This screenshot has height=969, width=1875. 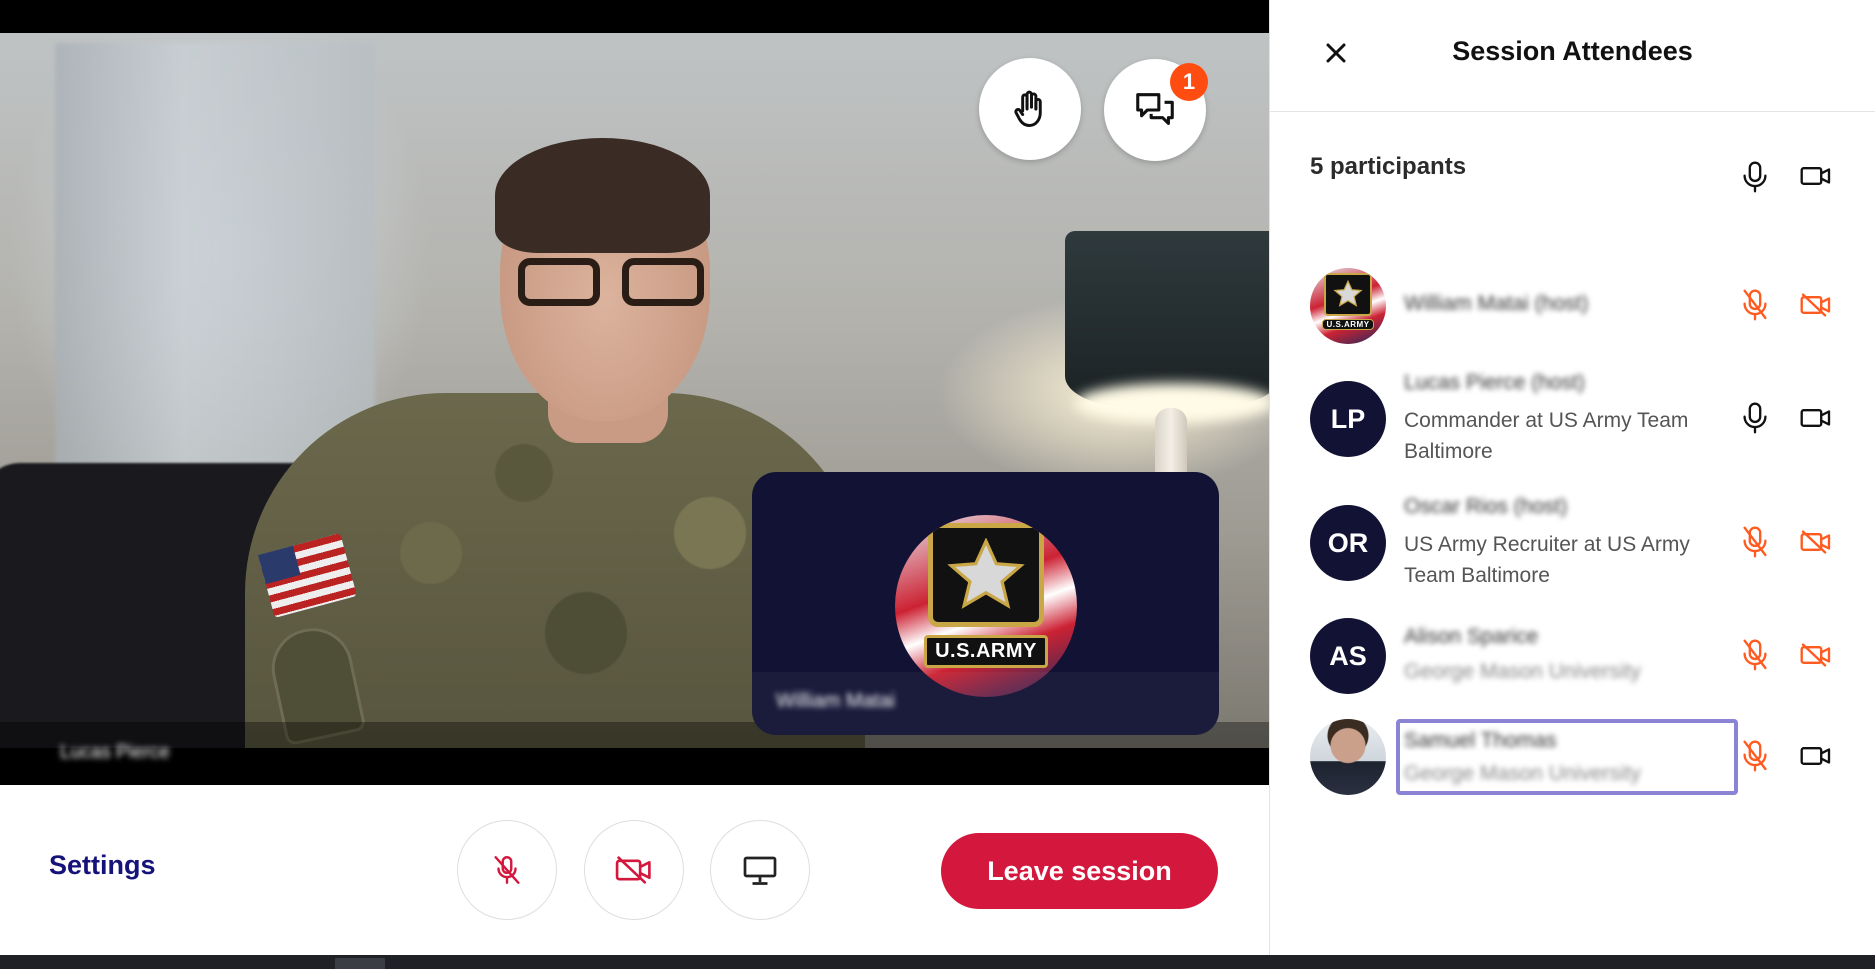 What do you see at coordinates (1079, 871) in the screenshot?
I see `leave-session-button: Leave session` at bounding box center [1079, 871].